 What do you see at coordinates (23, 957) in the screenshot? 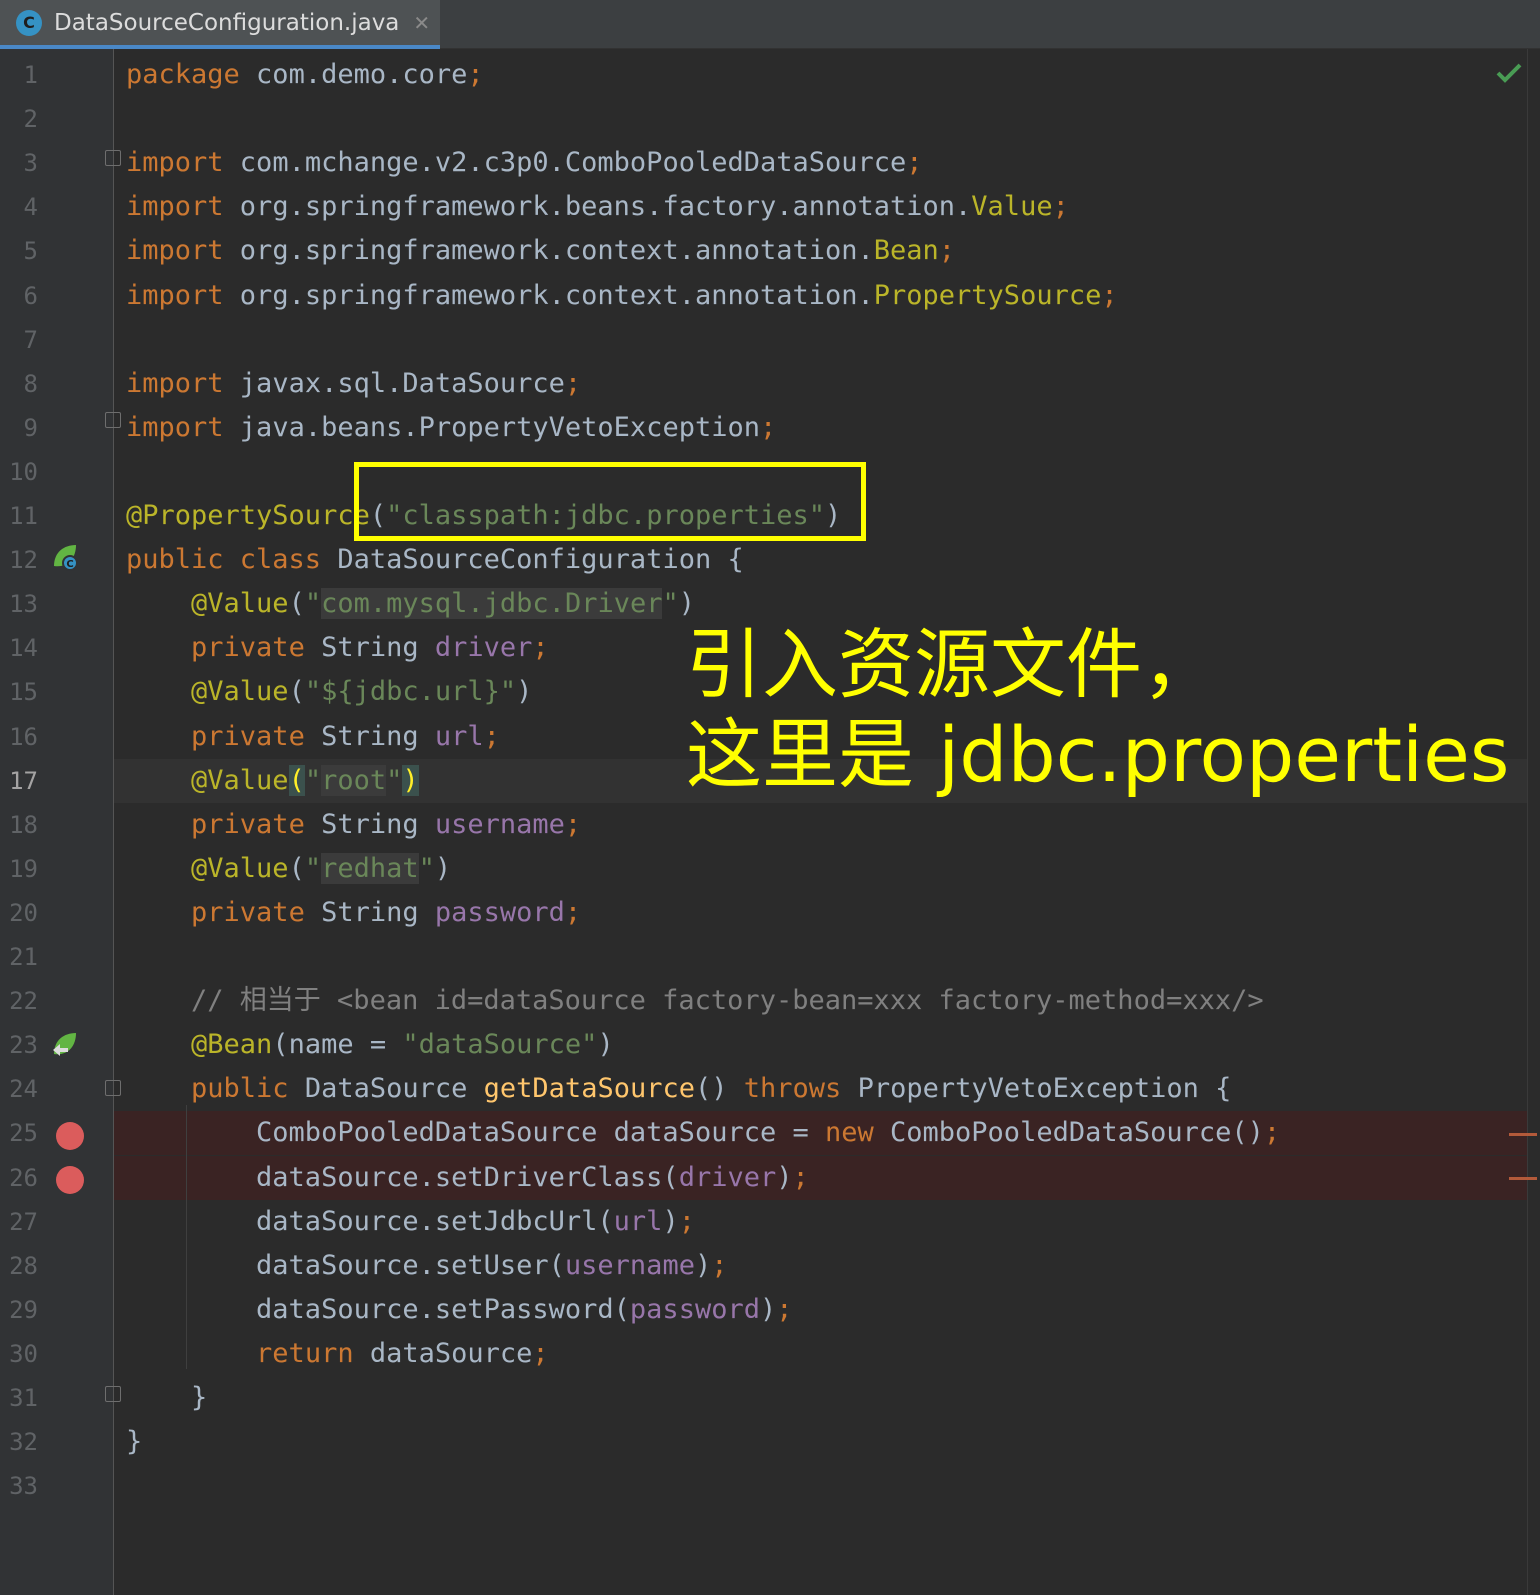
I see `line-number: 21` at bounding box center [23, 957].